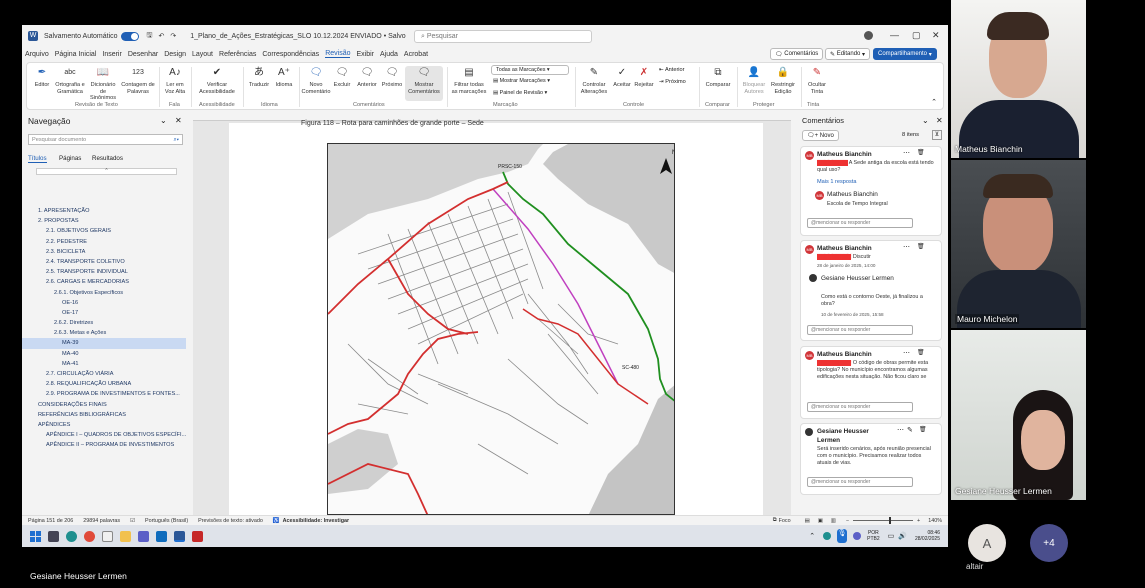 Image resolution: width=1145 pixels, height=588 pixels. What do you see at coordinates (902, 536) in the screenshot?
I see `volume-icon: 🔊` at bounding box center [902, 536].